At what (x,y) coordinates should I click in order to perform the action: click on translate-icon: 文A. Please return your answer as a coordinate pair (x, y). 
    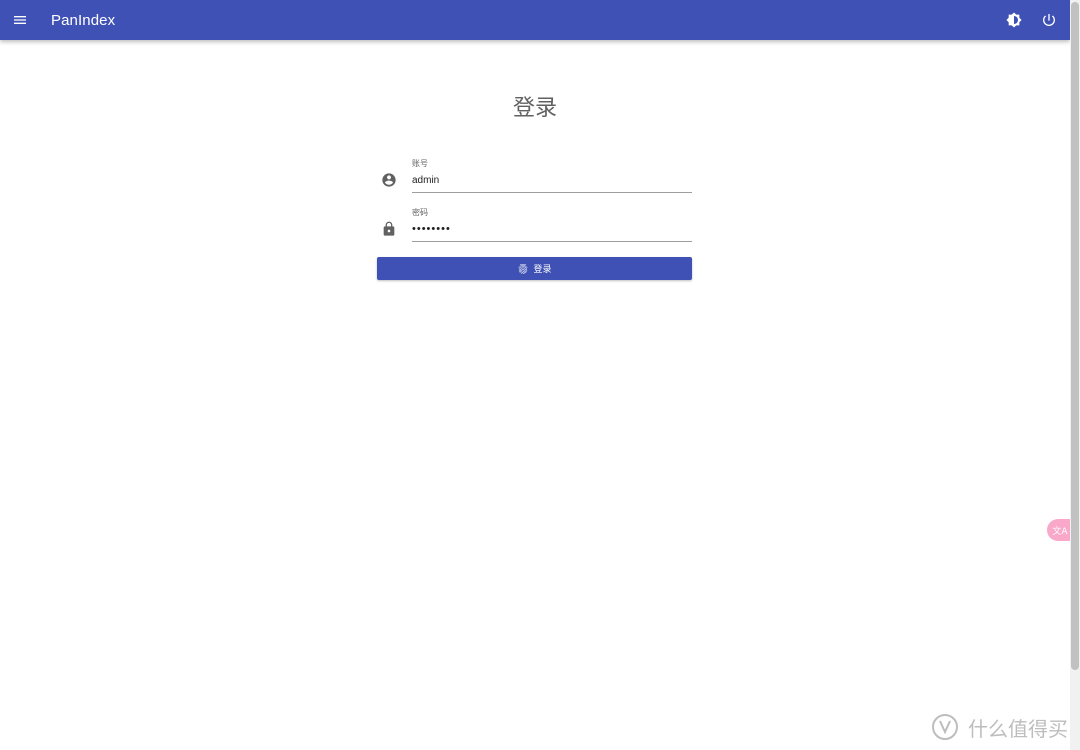
    Looking at the image, I should click on (1060, 531).